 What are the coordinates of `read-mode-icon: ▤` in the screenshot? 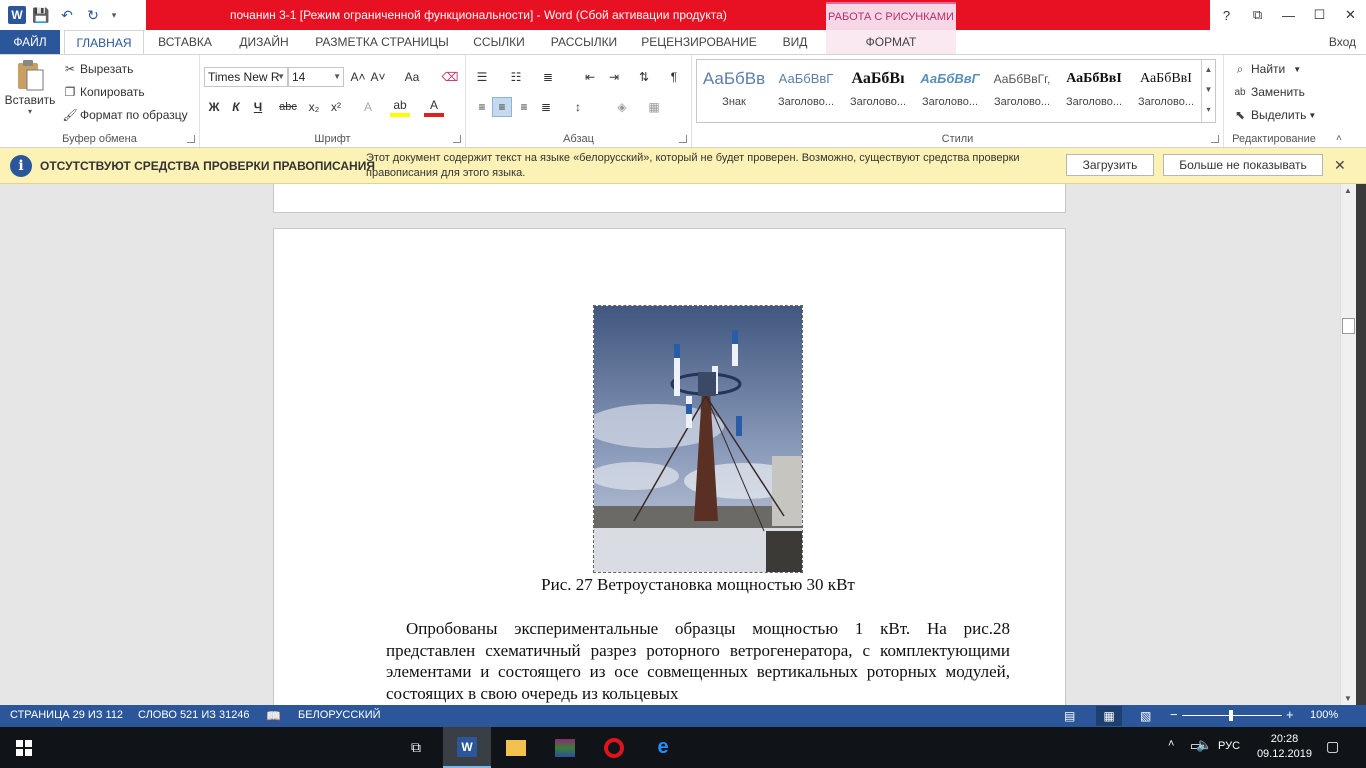 It's located at (1069, 716).